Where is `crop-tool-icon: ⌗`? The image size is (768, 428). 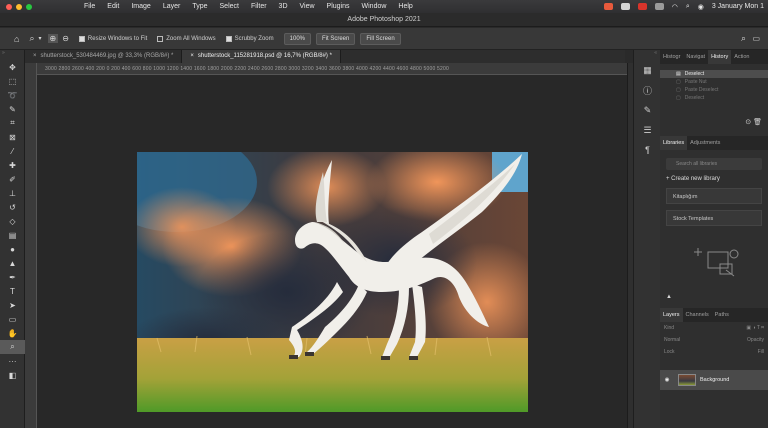 crop-tool-icon: ⌗ is located at coordinates (12, 123).